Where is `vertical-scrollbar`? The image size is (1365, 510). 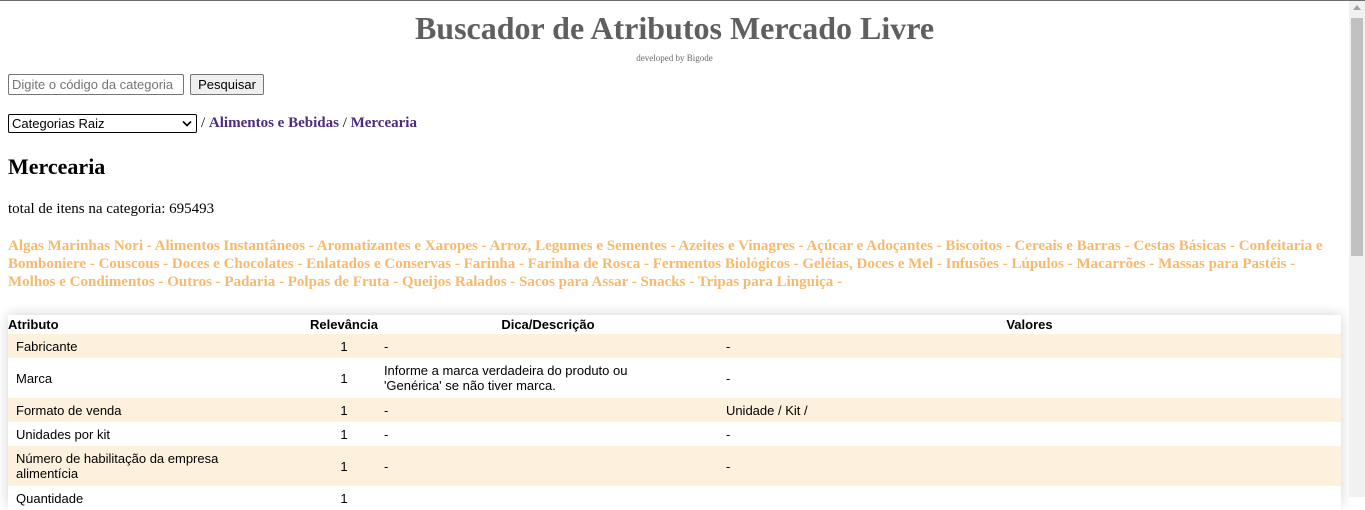
vertical-scrollbar is located at coordinates (1357, 249).